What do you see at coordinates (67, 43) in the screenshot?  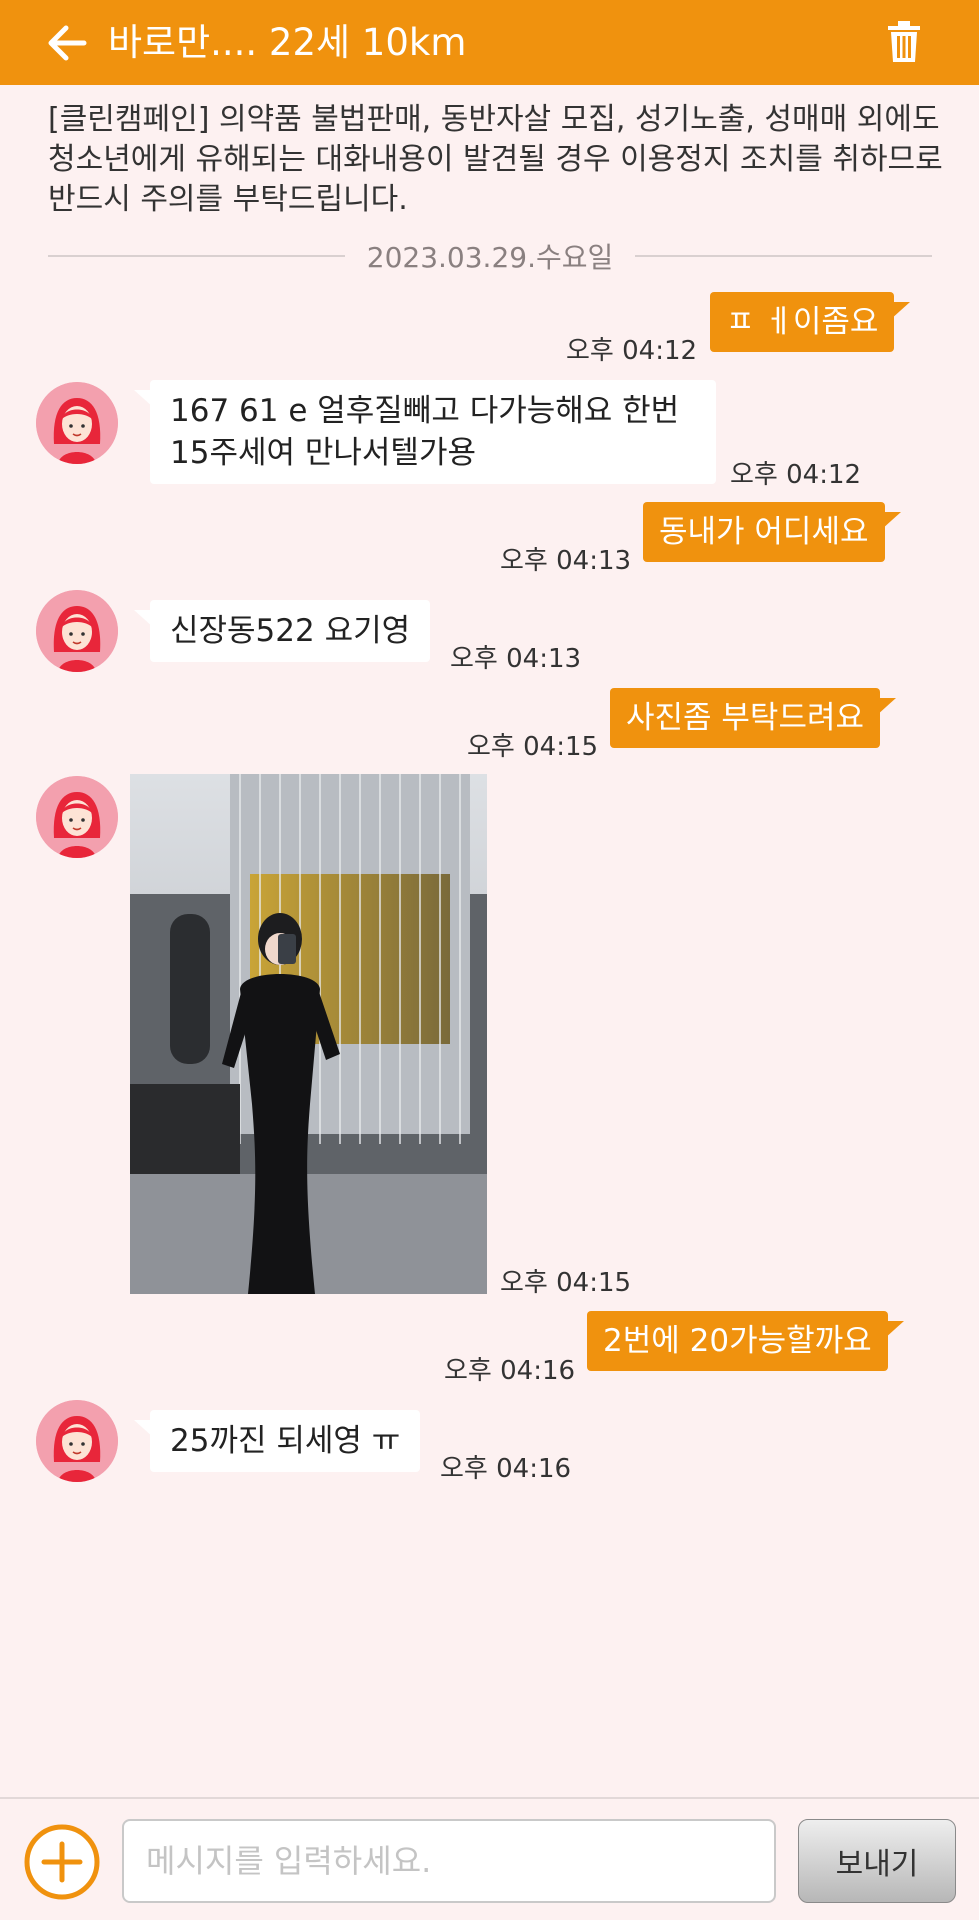 I see `arrow-left-icon` at bounding box center [67, 43].